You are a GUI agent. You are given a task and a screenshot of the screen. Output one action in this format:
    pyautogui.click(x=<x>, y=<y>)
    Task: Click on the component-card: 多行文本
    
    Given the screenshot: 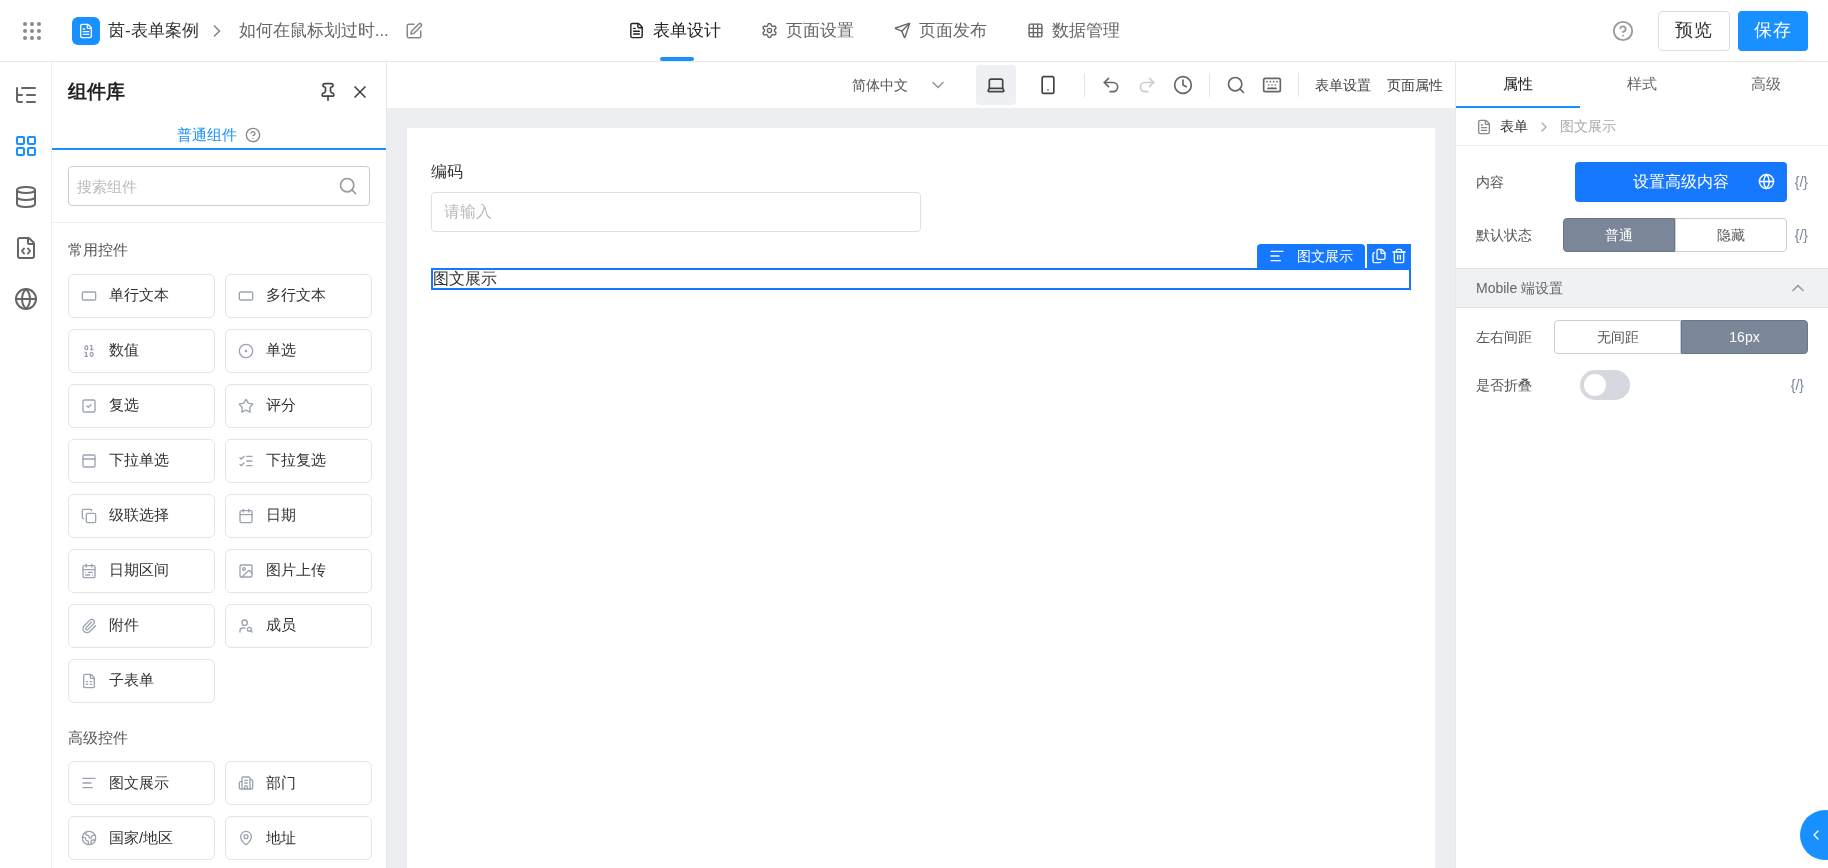 What is the action you would take?
    pyautogui.click(x=298, y=295)
    